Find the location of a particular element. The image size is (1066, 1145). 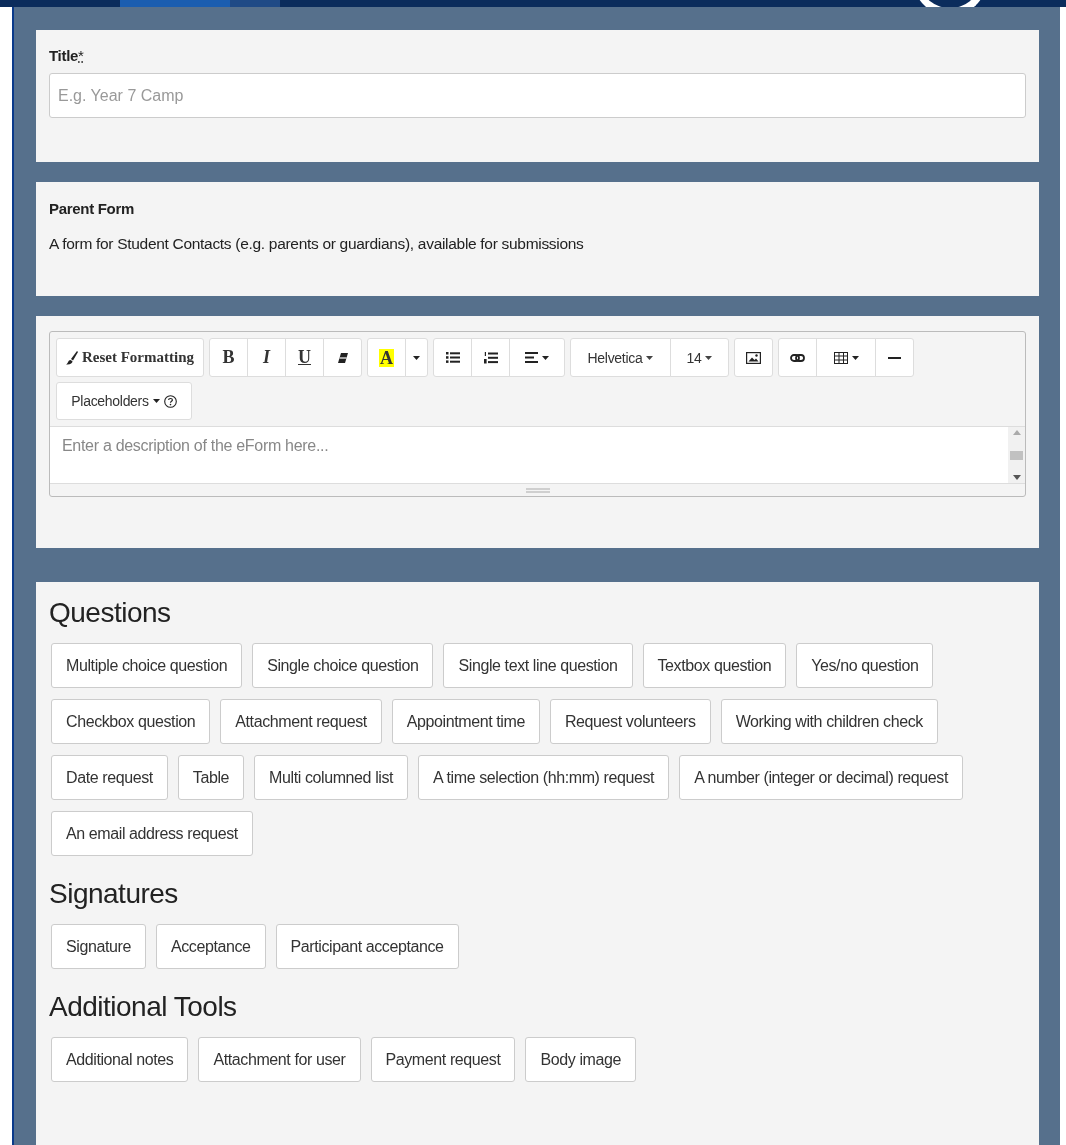

scroll-down-icon is located at coordinates (1016, 477).